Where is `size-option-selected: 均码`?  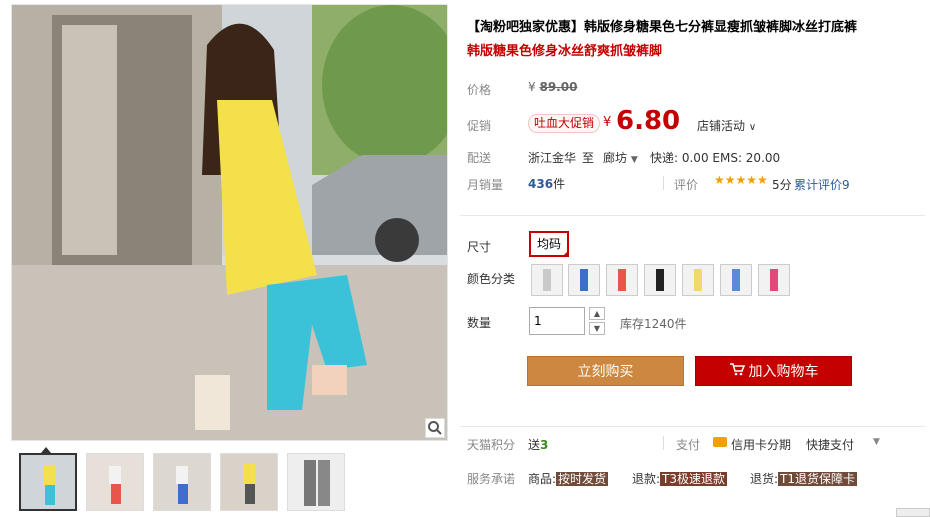 size-option-selected: 均码 is located at coordinates (549, 244).